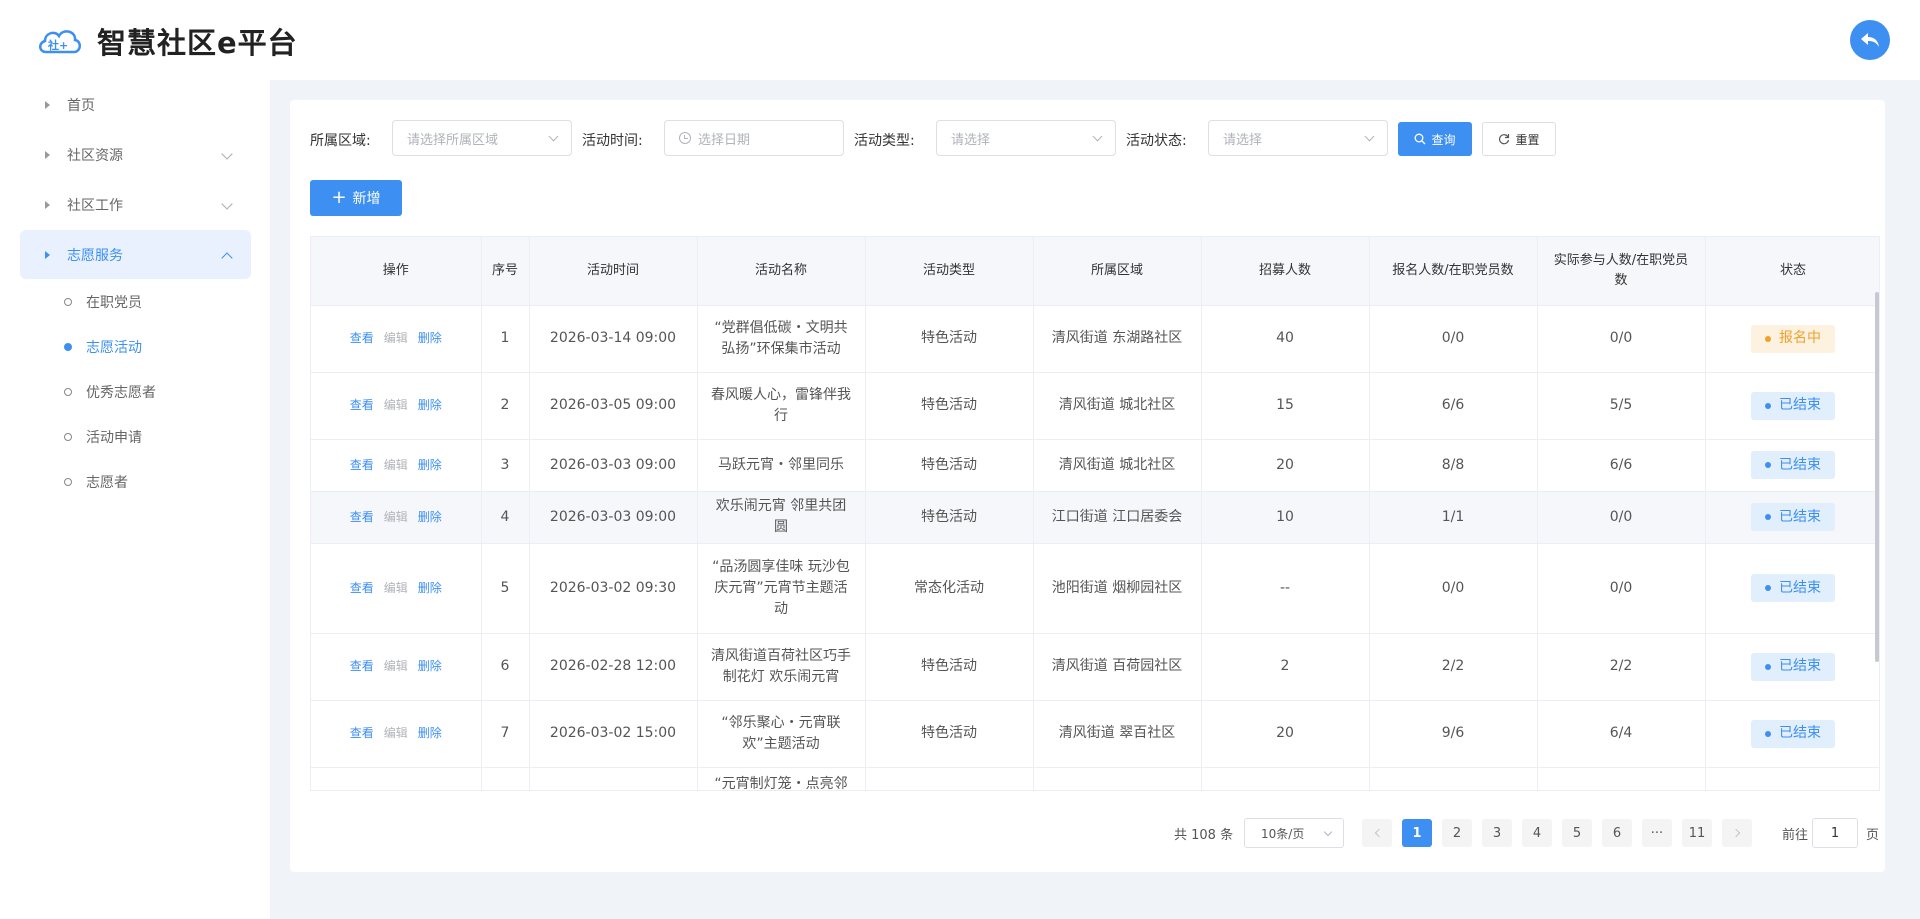  Describe the element at coordinates (613, 406) in the screenshot. I see `time-cell: 2026-03-05 09:00` at that location.